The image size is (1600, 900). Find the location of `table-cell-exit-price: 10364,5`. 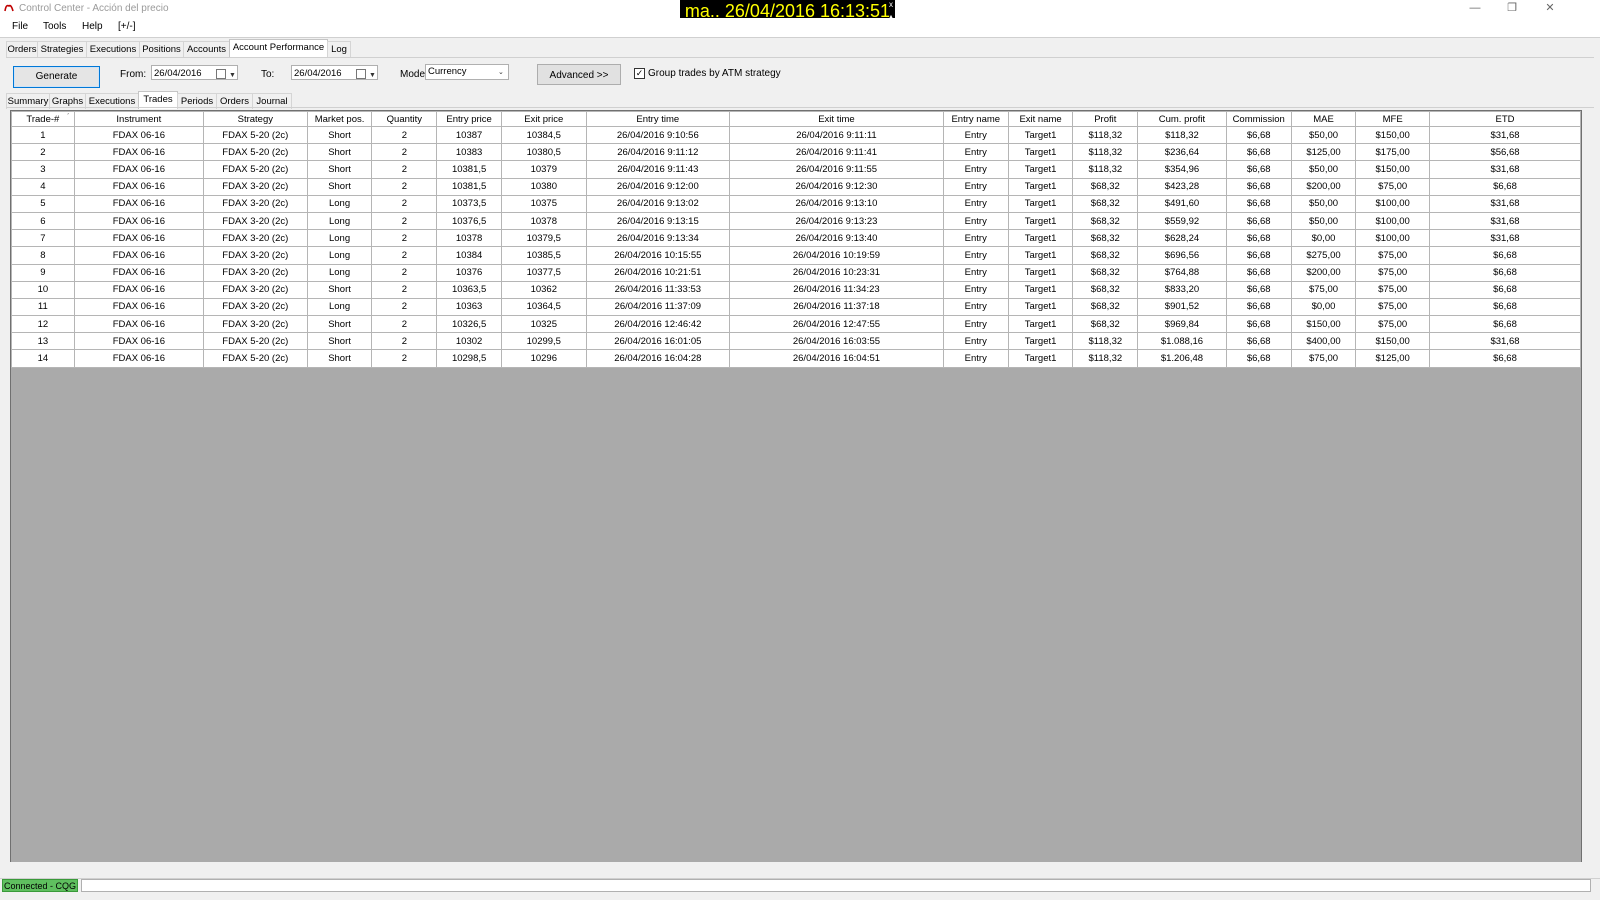

table-cell-exit-price: 10364,5 is located at coordinates (544, 307).